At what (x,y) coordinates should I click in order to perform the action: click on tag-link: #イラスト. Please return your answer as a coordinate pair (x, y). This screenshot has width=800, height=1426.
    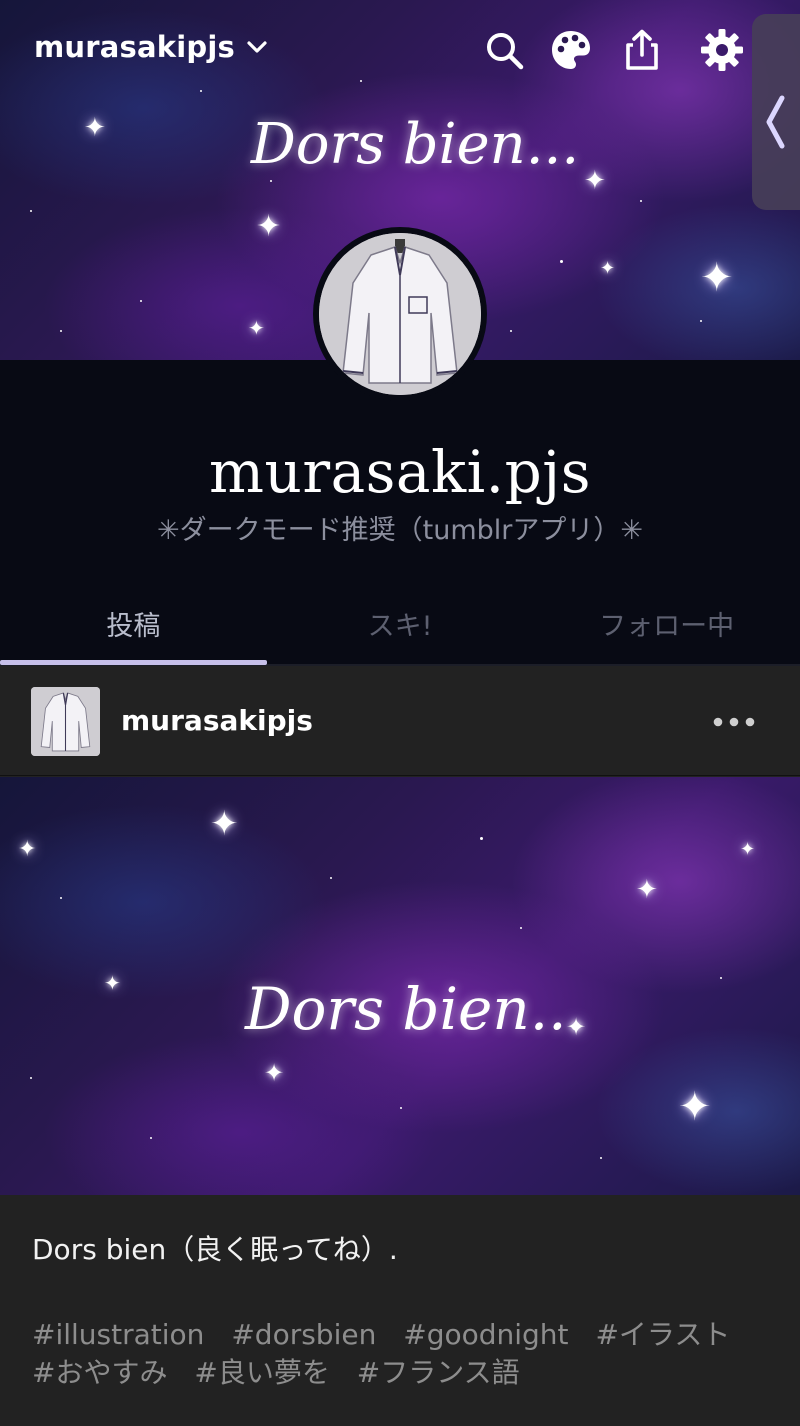
    Looking at the image, I should click on (662, 1335).